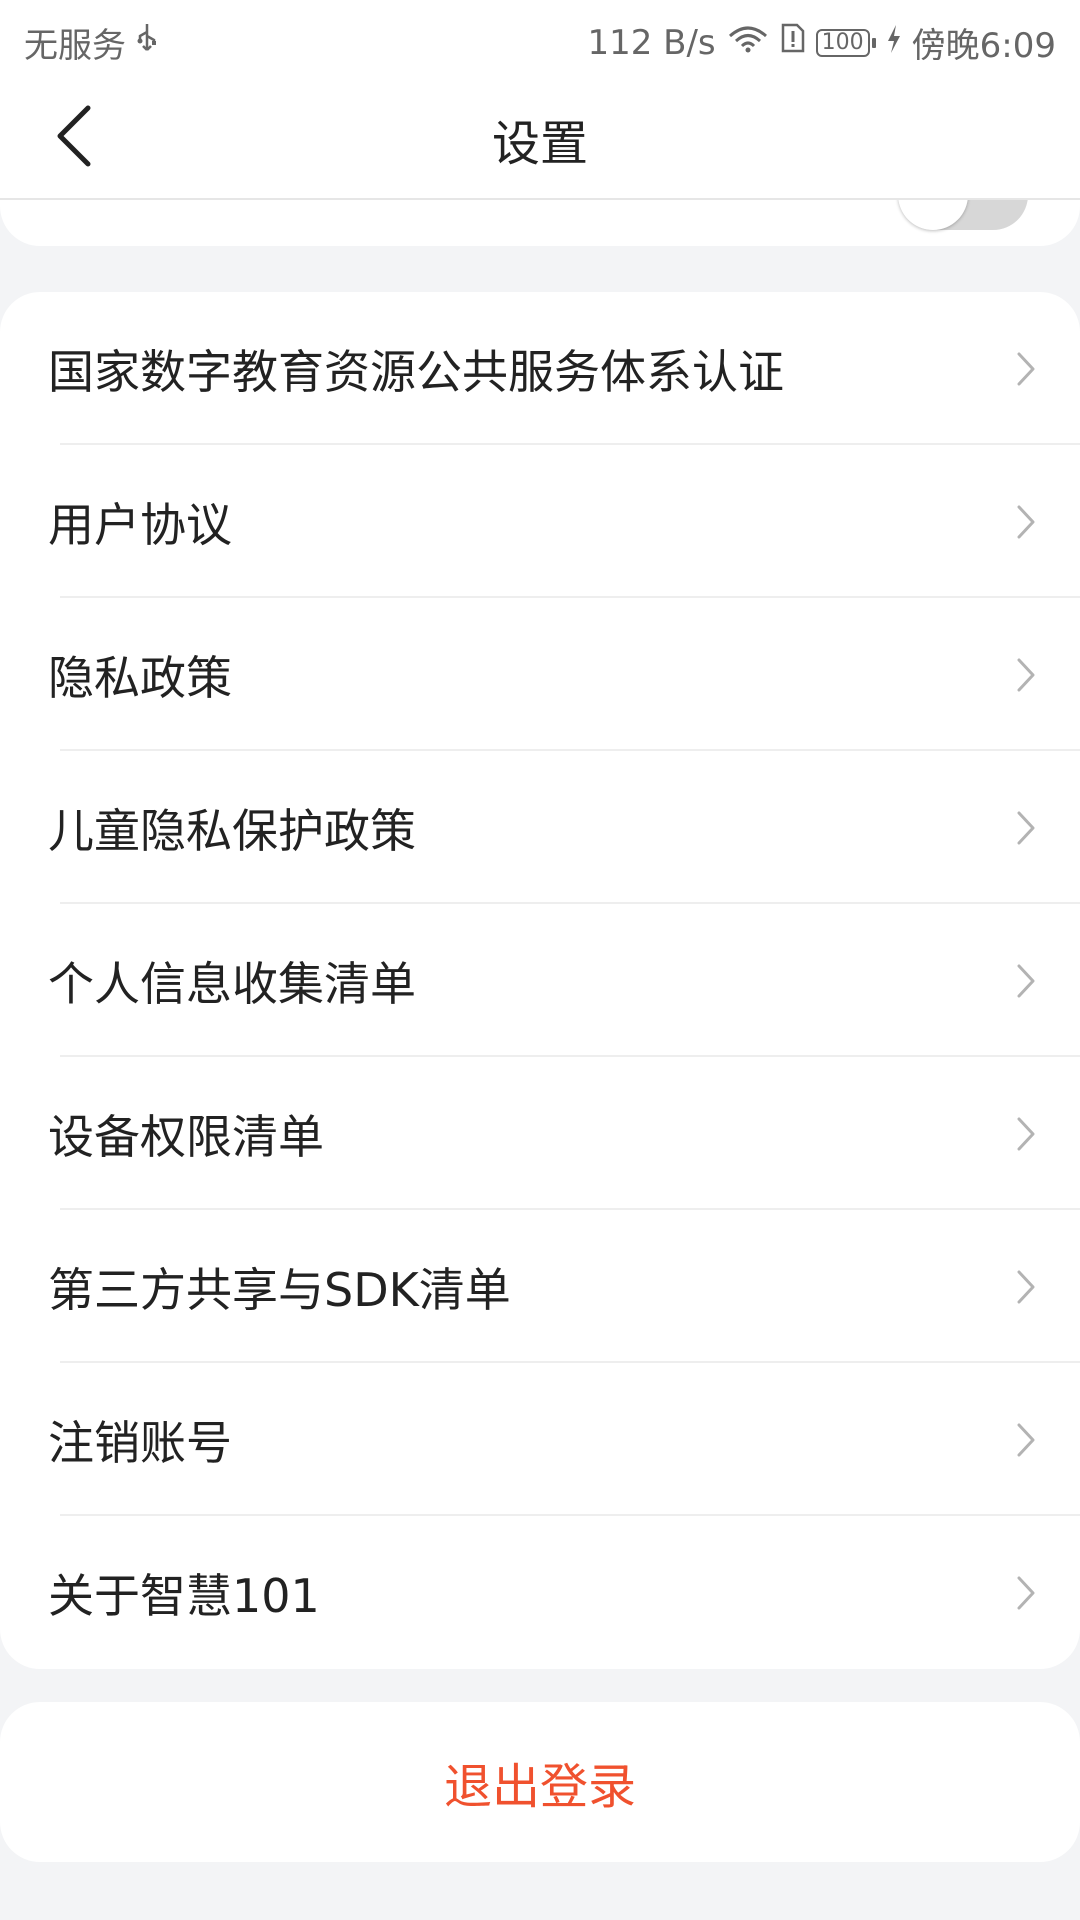  Describe the element at coordinates (651, 42) in the screenshot. I see `network-speed: 112 B/s` at that location.